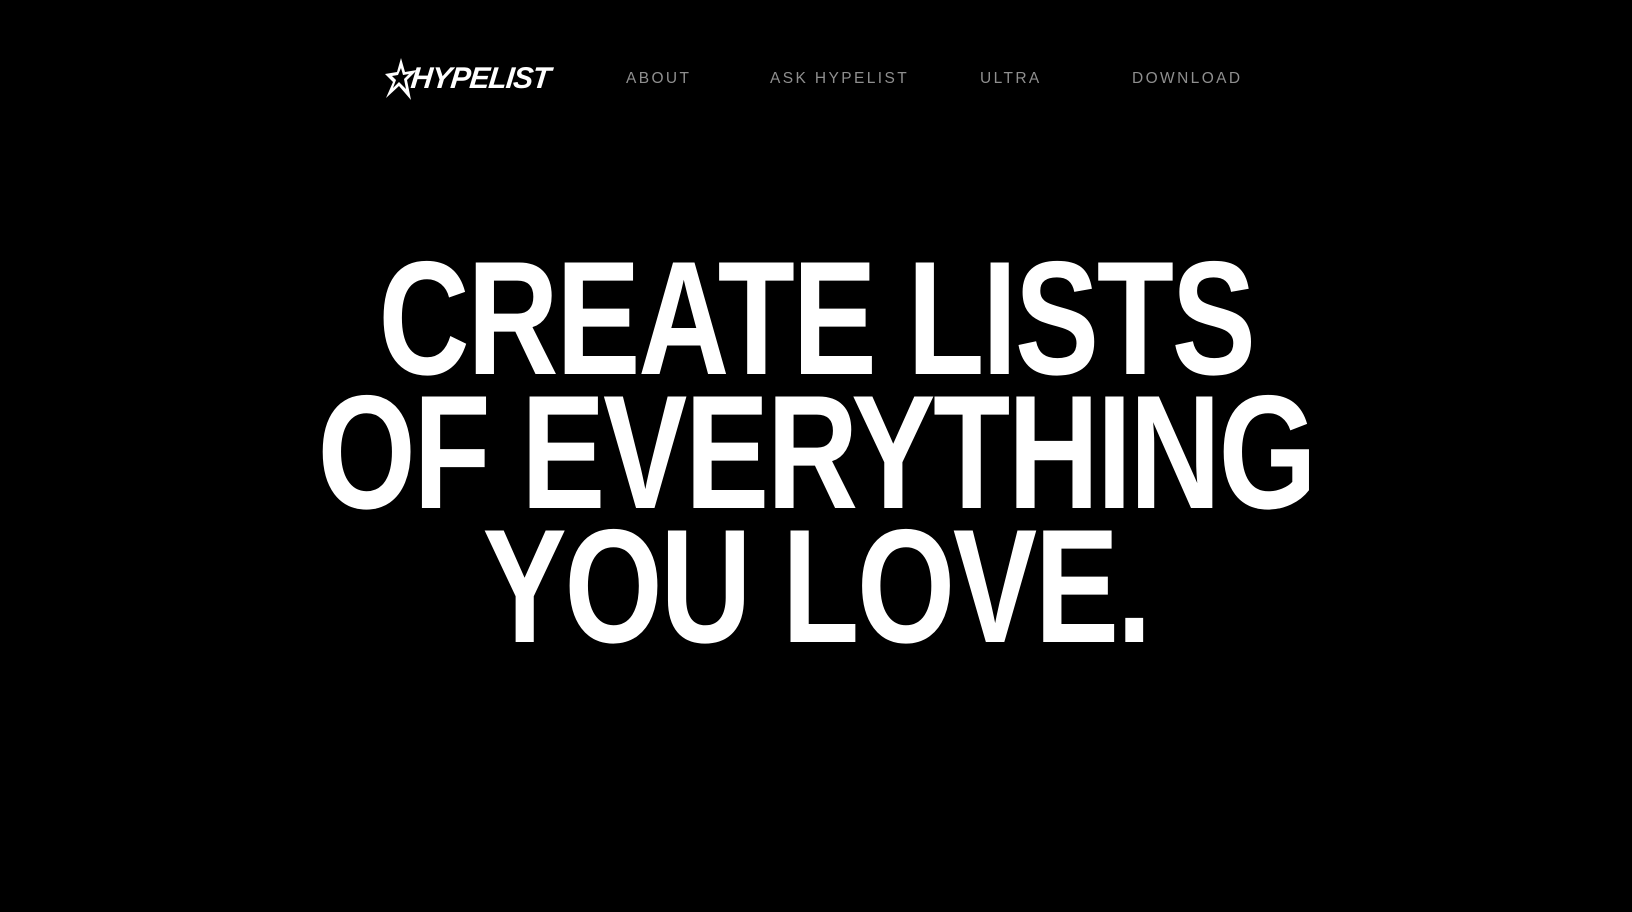 This screenshot has height=912, width=1632. I want to click on logo-wordmark: HYPELIST, so click(480, 78).